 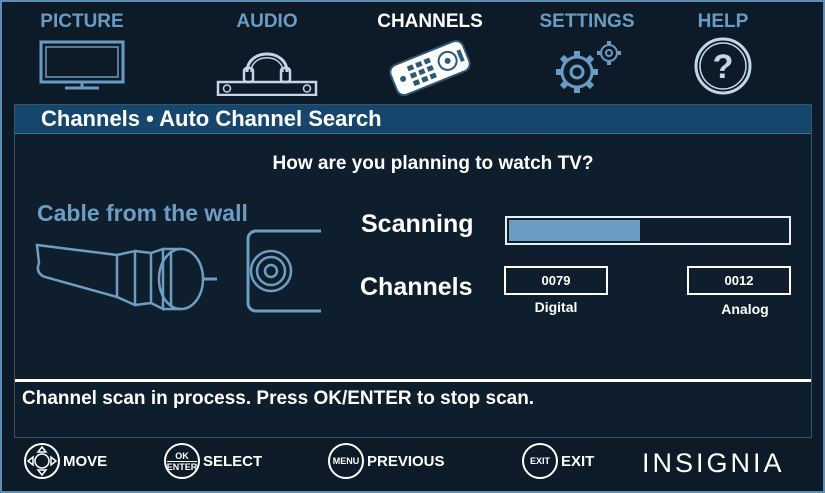 What do you see at coordinates (182, 466) in the screenshot?
I see `enter-text: ENTER` at bounding box center [182, 466].